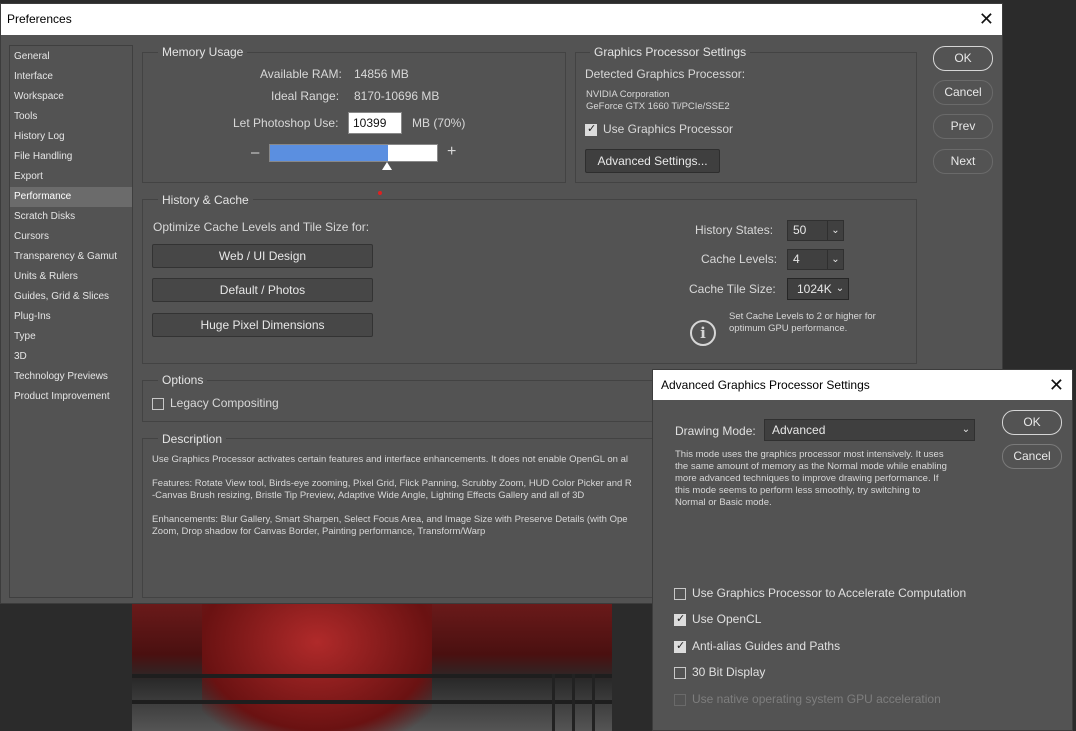  Describe the element at coordinates (963, 58) in the screenshot. I see `ok-button: OK` at that location.